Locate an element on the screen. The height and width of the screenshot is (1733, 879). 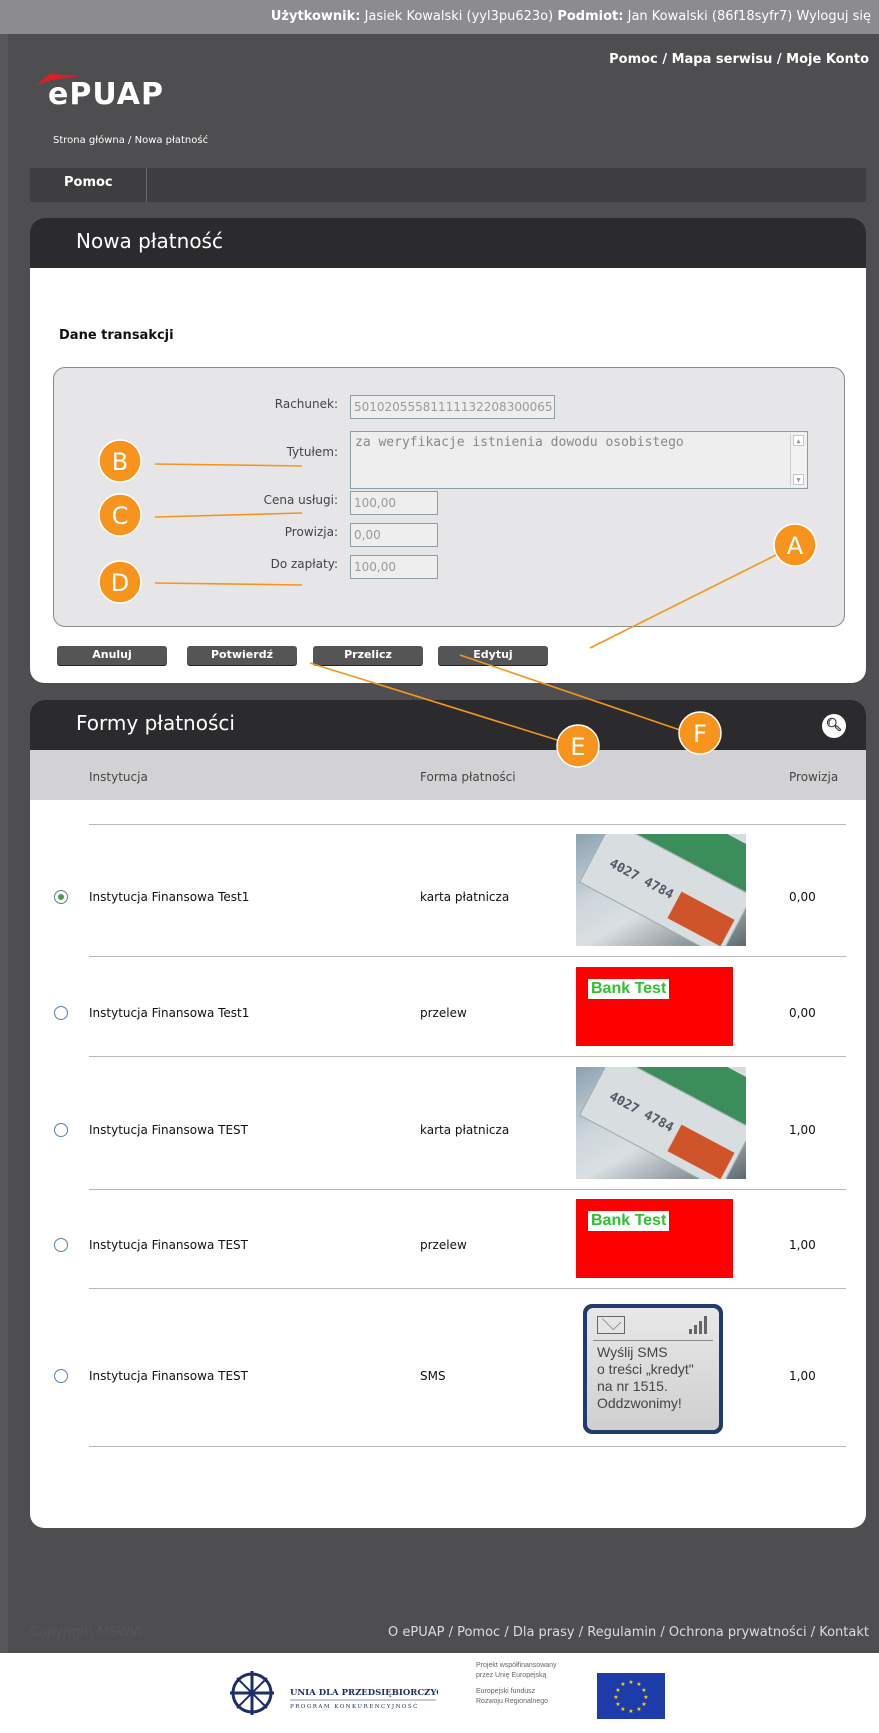
subject-label: Podmiot: is located at coordinates (590, 16).